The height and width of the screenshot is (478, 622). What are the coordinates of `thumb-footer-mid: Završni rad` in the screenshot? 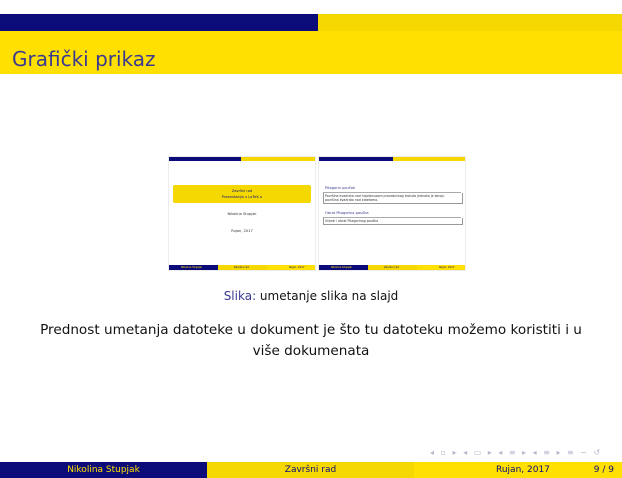 It's located at (242, 267).